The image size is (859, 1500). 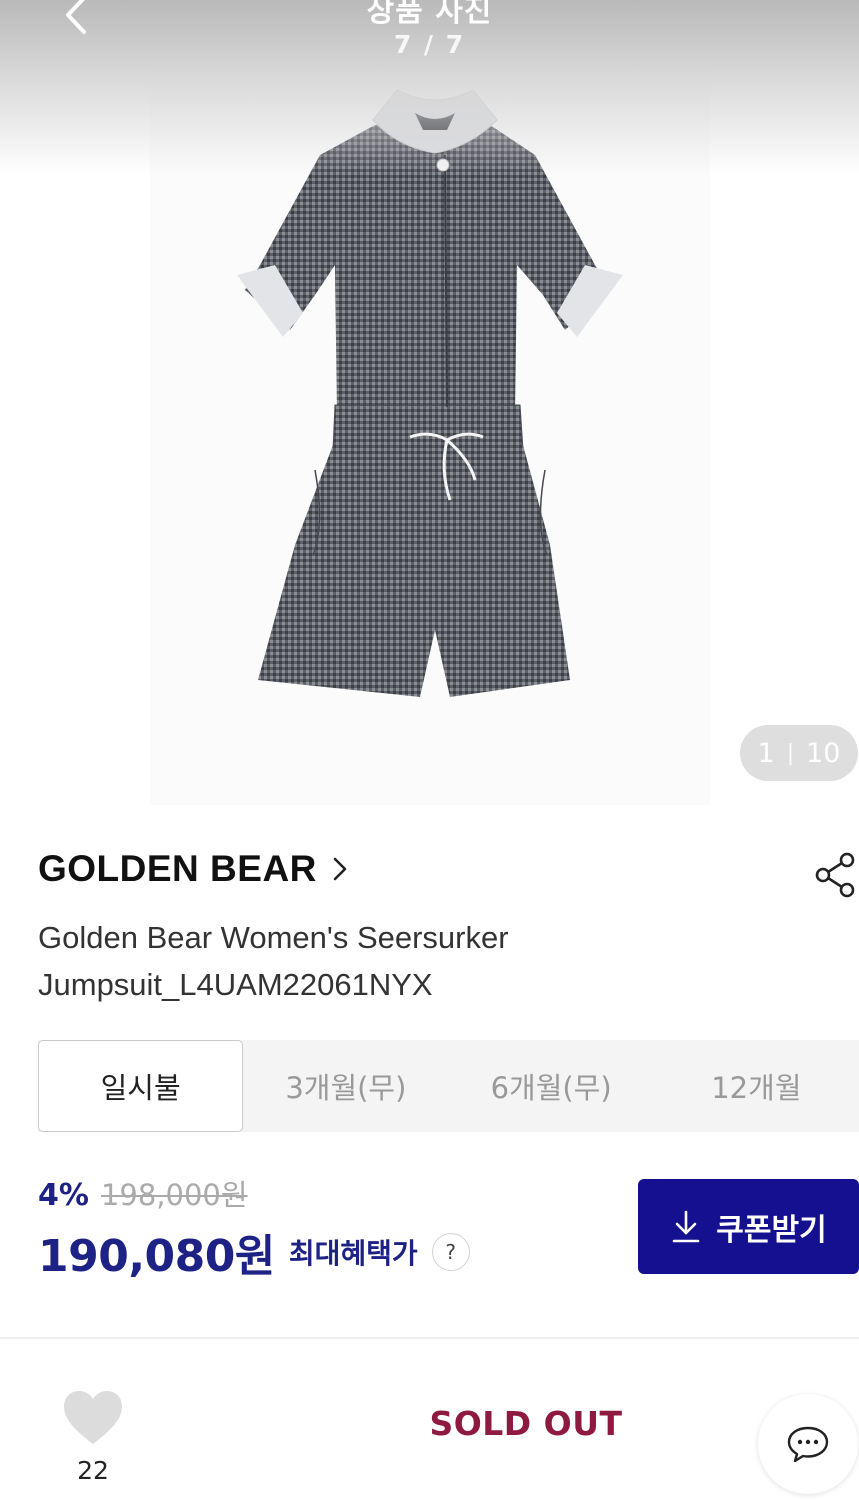 I want to click on product-name-line: Golden Bear Women's Seersurker, so click(x=273, y=937).